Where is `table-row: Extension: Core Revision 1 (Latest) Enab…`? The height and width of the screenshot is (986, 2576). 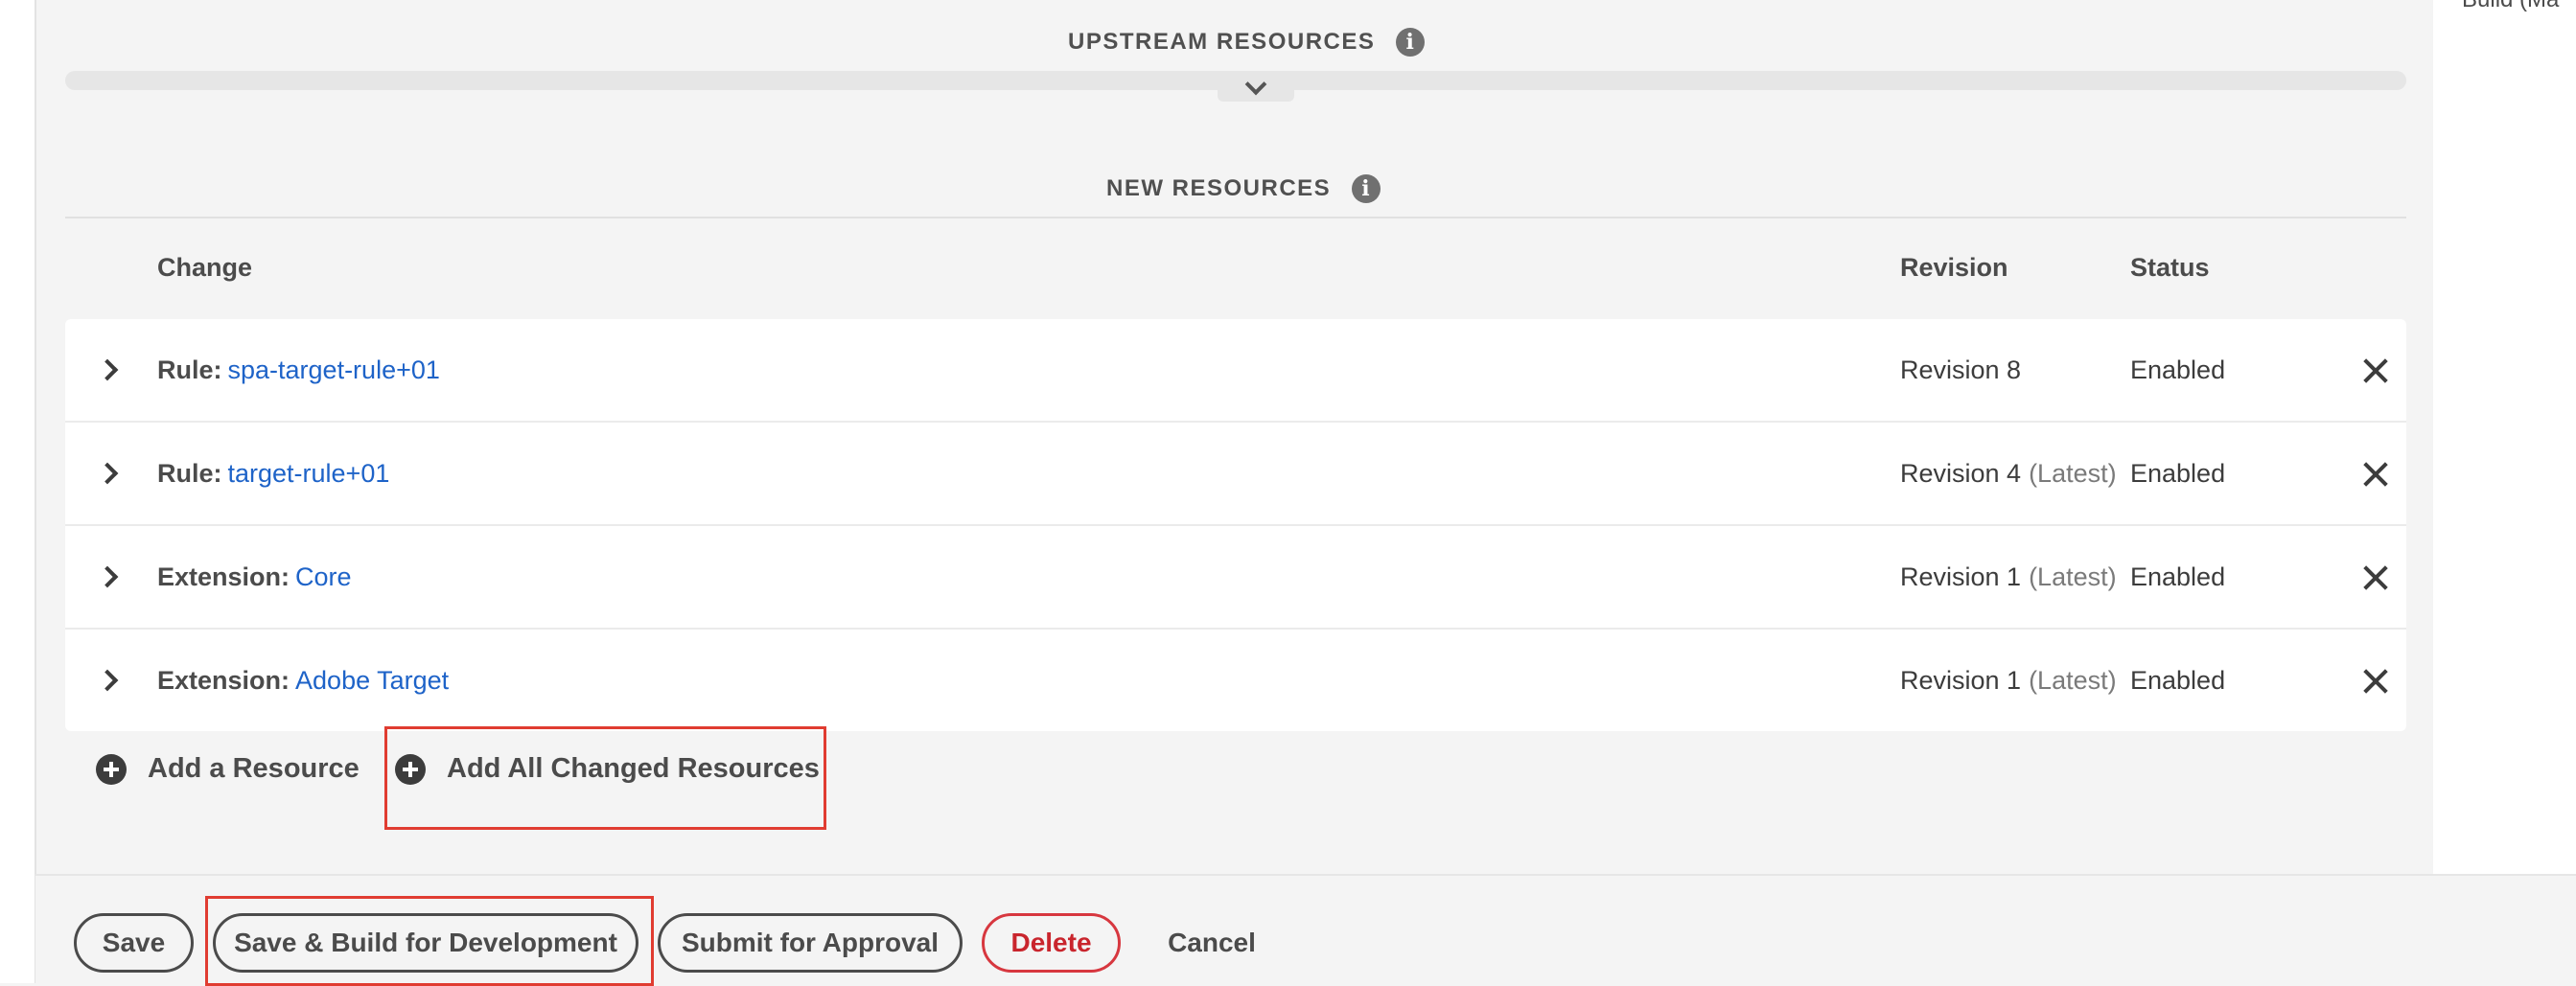 table-row: Extension: Core Revision 1 (Latest) Enab… is located at coordinates (1235, 578).